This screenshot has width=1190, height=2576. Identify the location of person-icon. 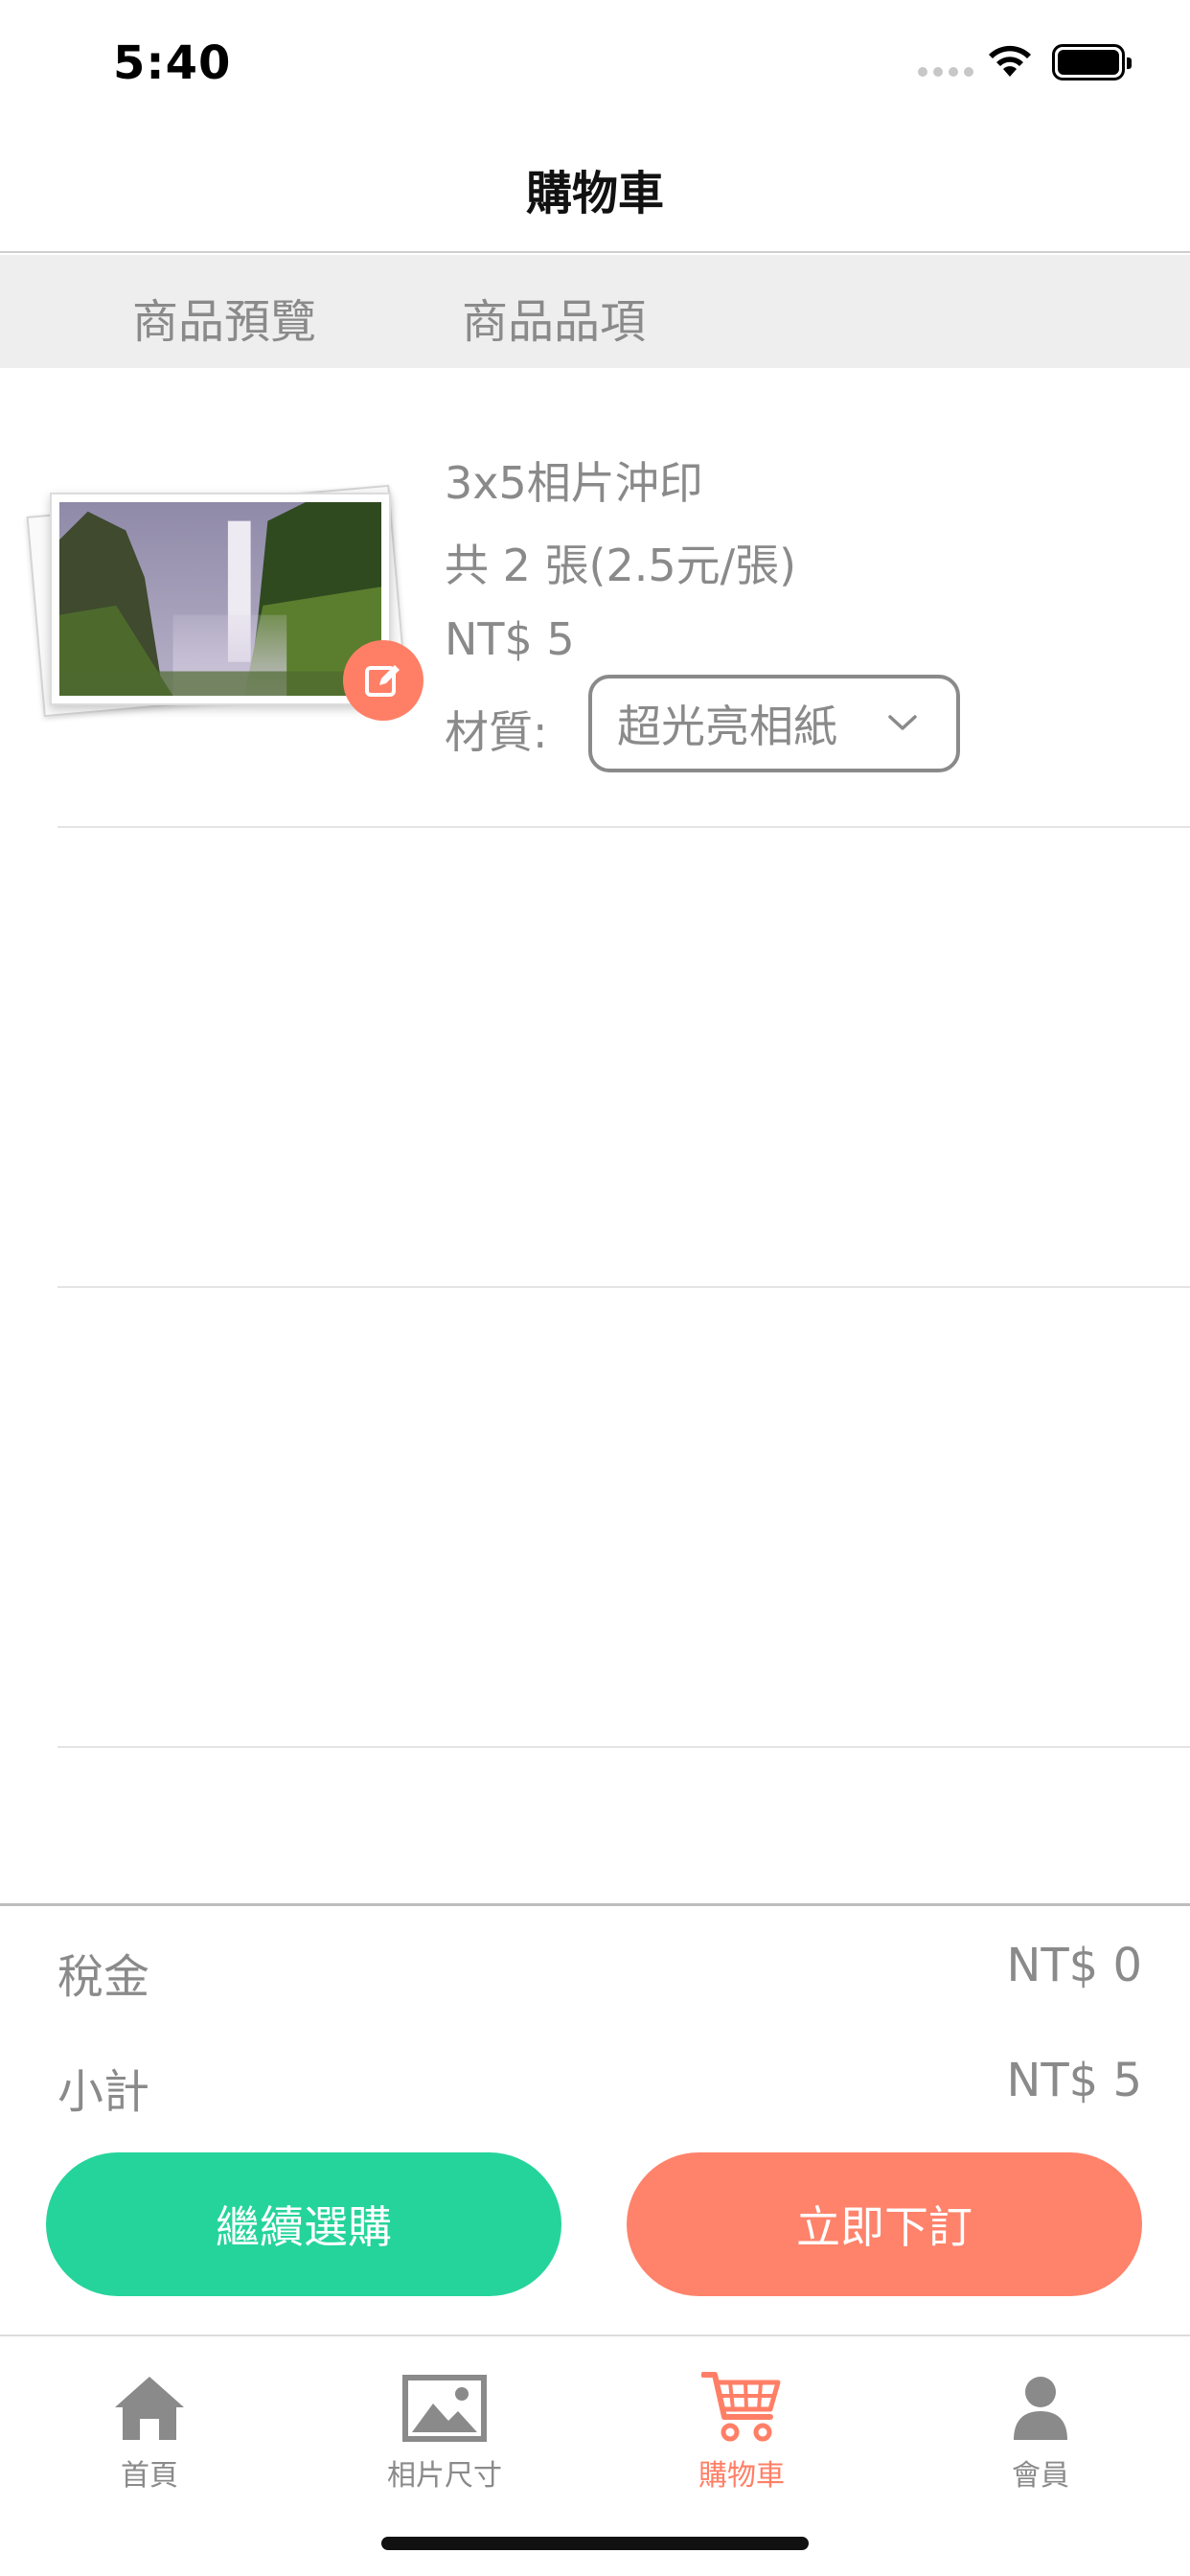
(1040, 2408).